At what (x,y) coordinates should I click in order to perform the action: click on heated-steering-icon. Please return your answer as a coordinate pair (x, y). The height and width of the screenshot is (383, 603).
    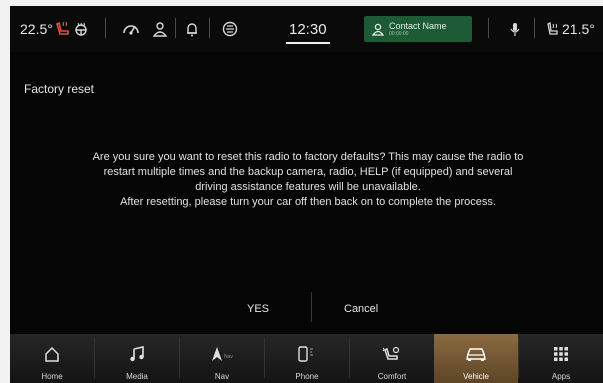
    Looking at the image, I should click on (81, 29).